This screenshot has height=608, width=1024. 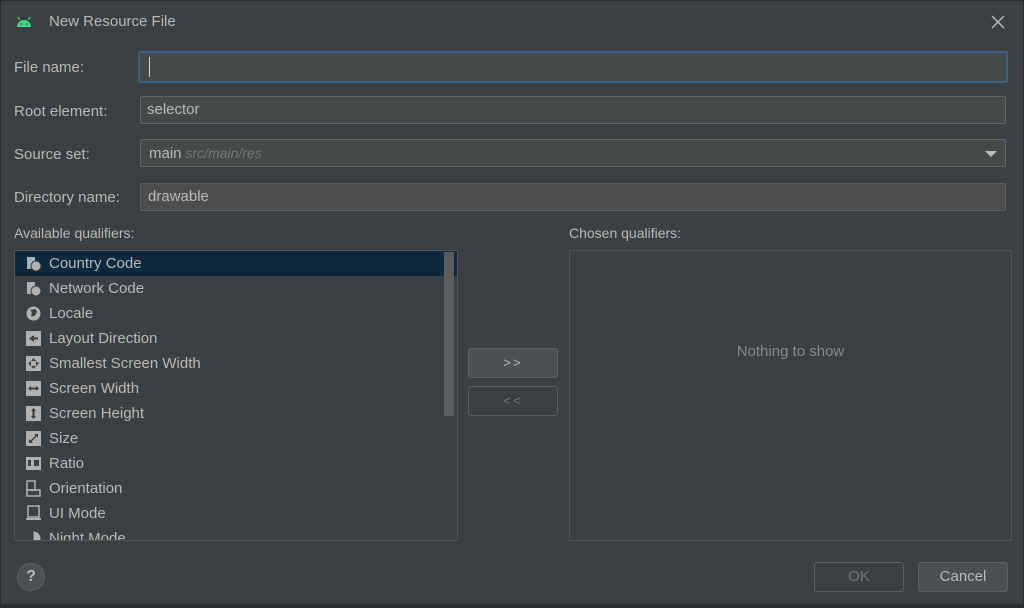 What do you see at coordinates (33, 438) in the screenshot?
I see `size-icon` at bounding box center [33, 438].